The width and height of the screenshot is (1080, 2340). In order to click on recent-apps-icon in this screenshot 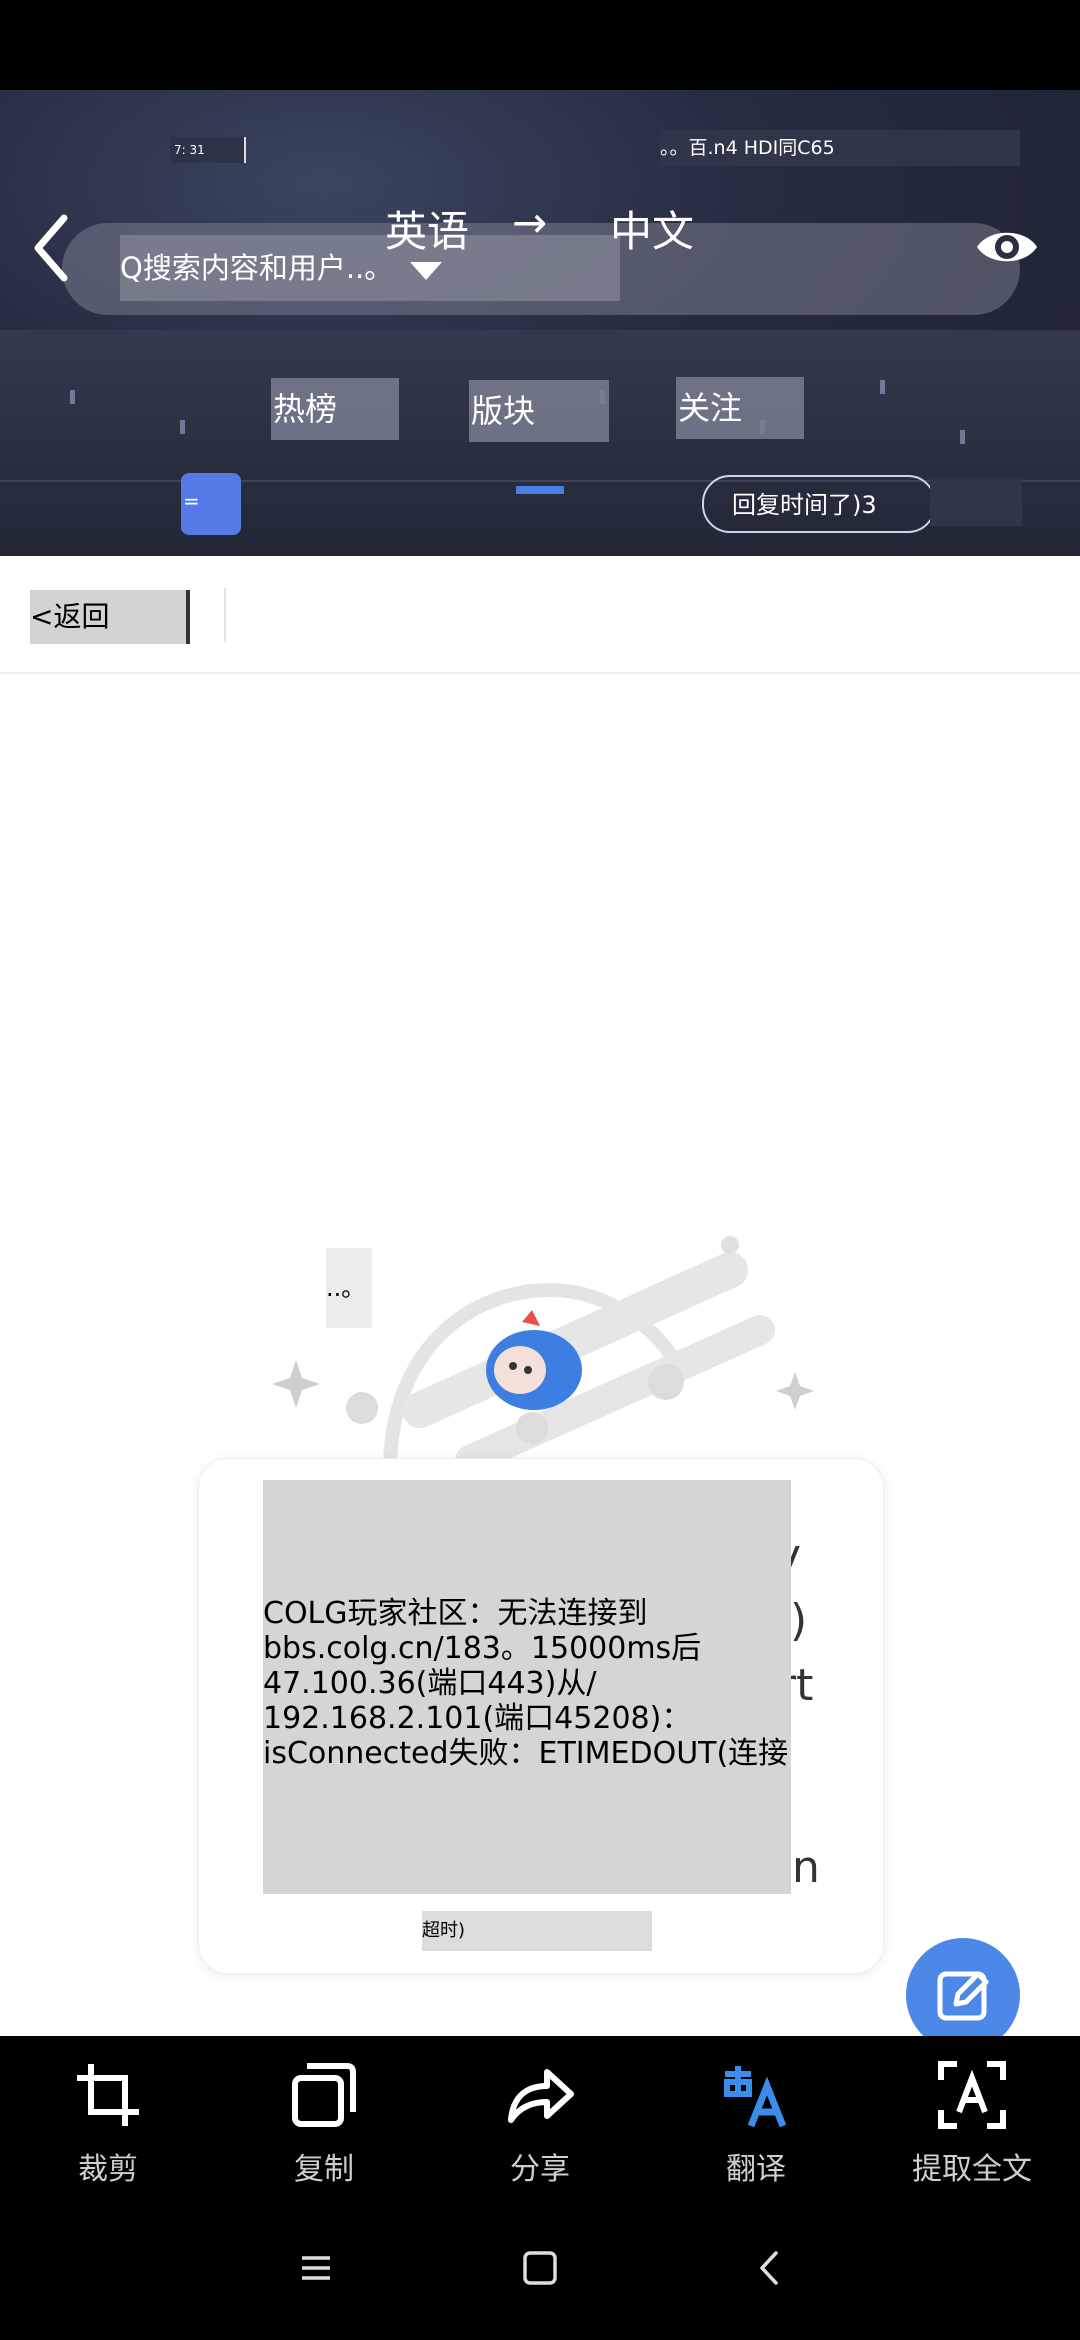, I will do `click(316, 2268)`.